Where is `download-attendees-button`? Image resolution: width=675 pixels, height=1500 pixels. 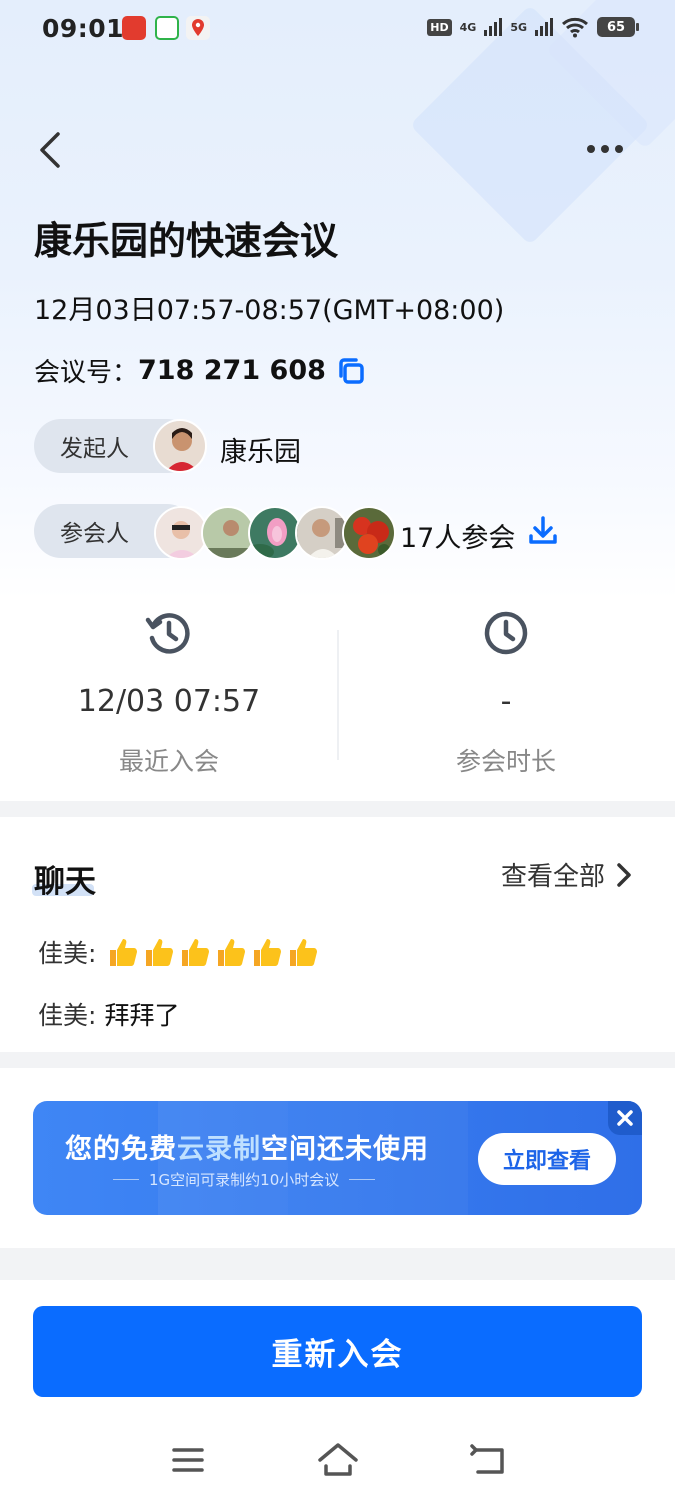
download-attendees-button is located at coordinates (543, 531).